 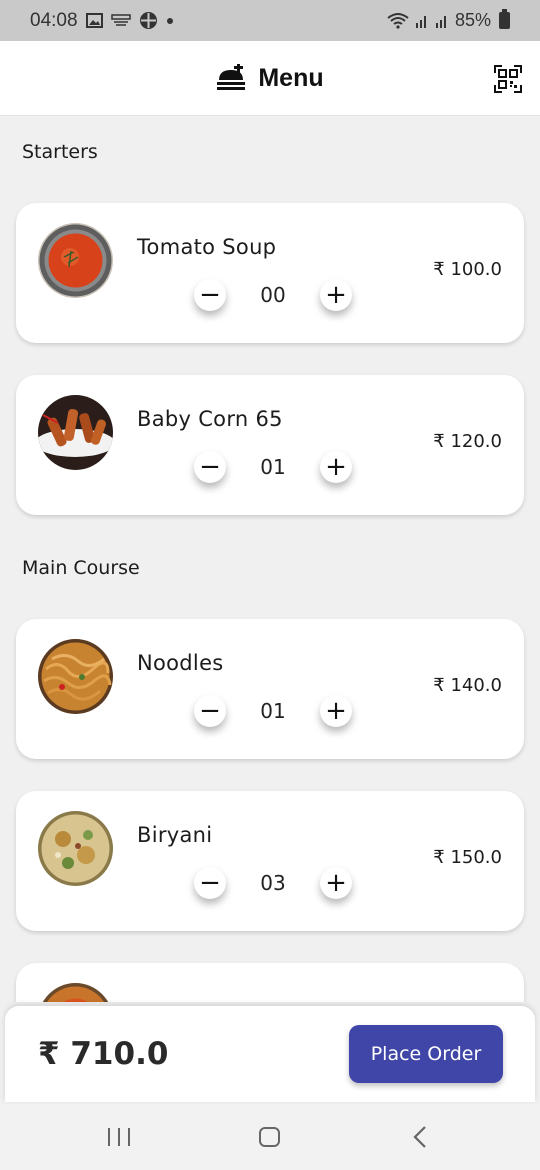 I want to click on order-summary-bar: ₹ 710.0 Place Order, so click(x=270, y=1054).